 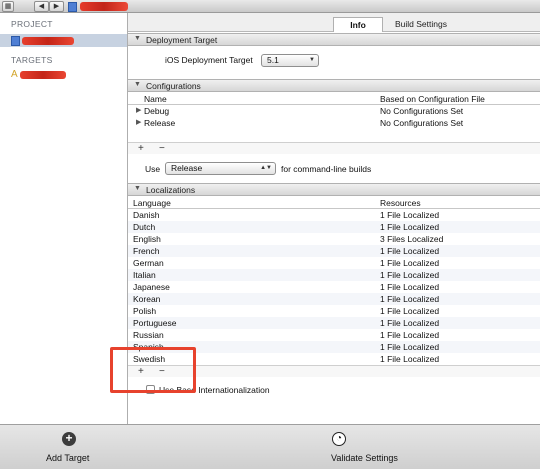 I want to click on command-line-suffix: for command-line builds, so click(x=326, y=169).